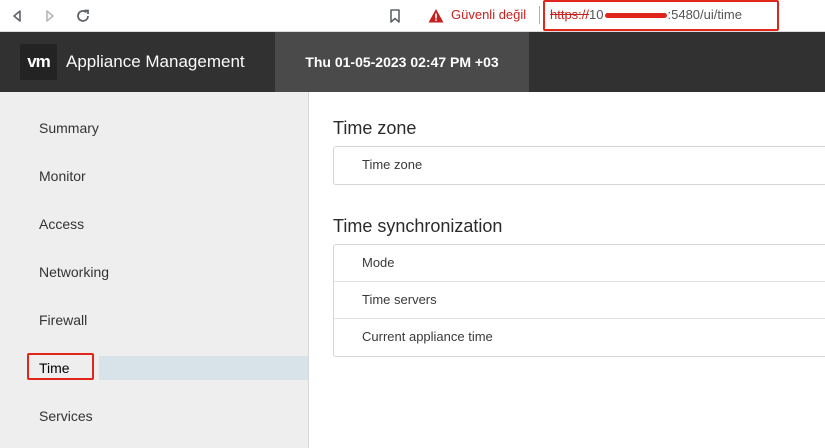 The width and height of the screenshot is (825, 448). I want to click on sync-section-title: Time synchronization, so click(418, 226).